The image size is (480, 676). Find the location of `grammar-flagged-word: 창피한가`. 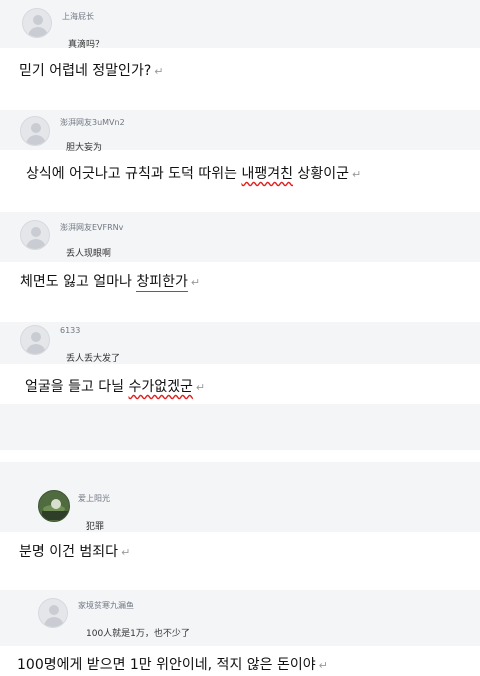

grammar-flagged-word: 창피한가 is located at coordinates (162, 283).